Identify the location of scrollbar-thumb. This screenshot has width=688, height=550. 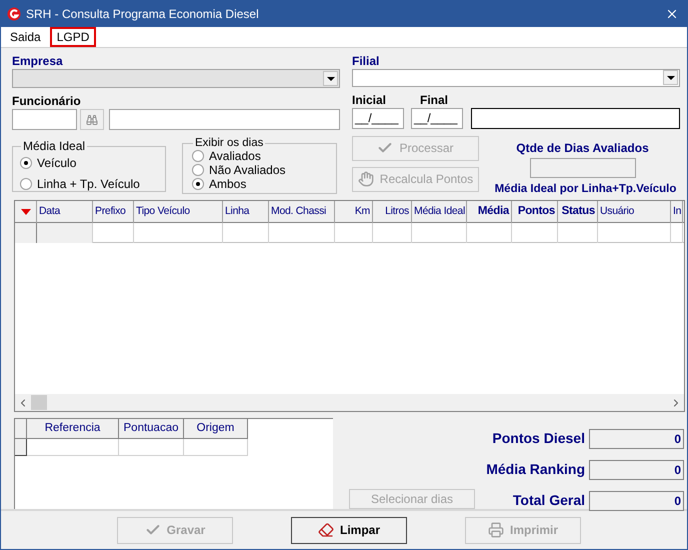
(39, 402).